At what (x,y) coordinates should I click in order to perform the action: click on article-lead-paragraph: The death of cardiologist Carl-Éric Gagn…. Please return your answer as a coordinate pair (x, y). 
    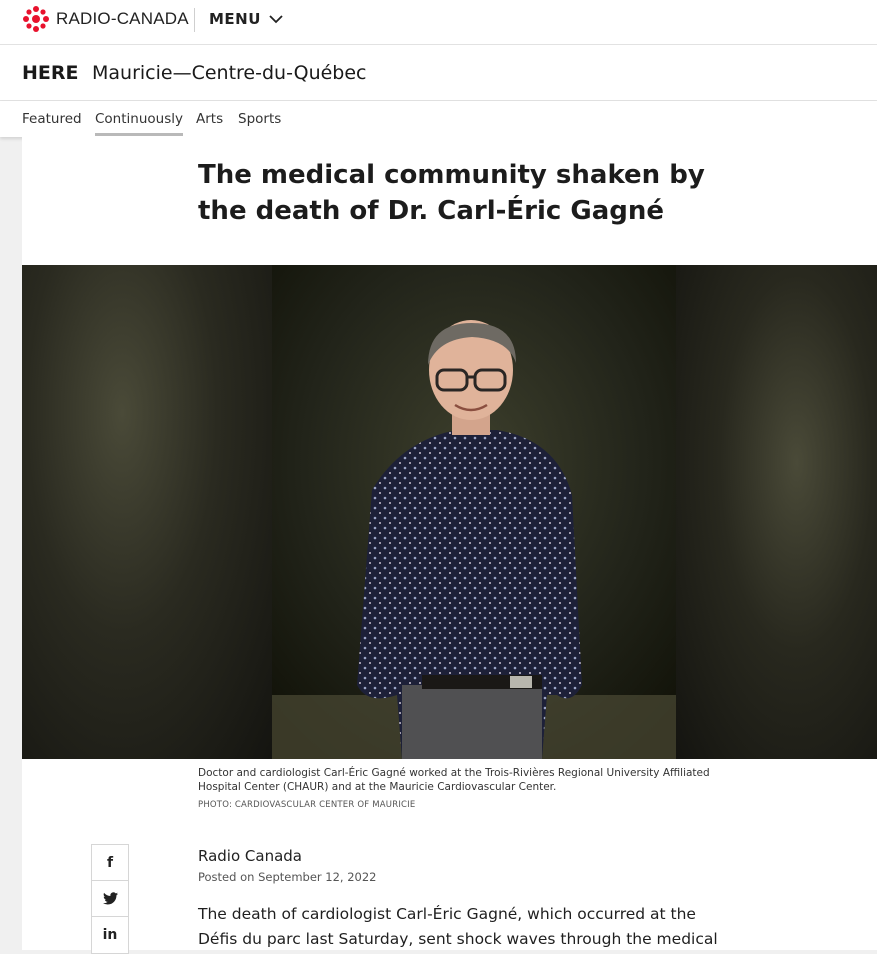
    Looking at the image, I should click on (458, 926).